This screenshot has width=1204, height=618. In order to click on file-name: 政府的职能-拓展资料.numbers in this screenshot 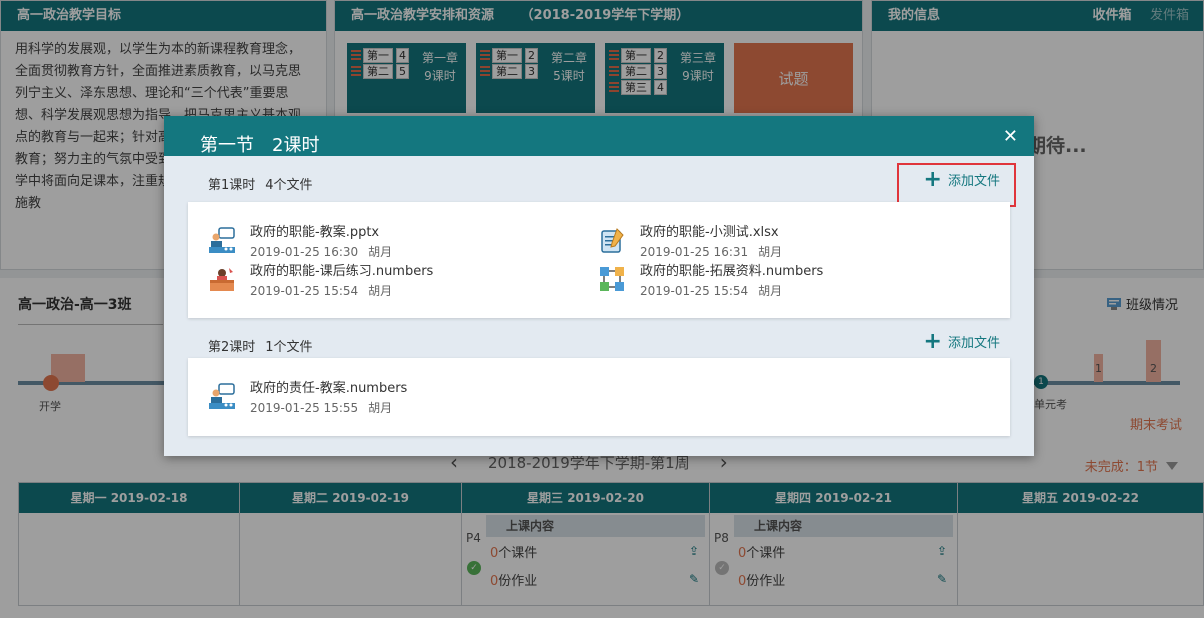, I will do `click(732, 271)`.